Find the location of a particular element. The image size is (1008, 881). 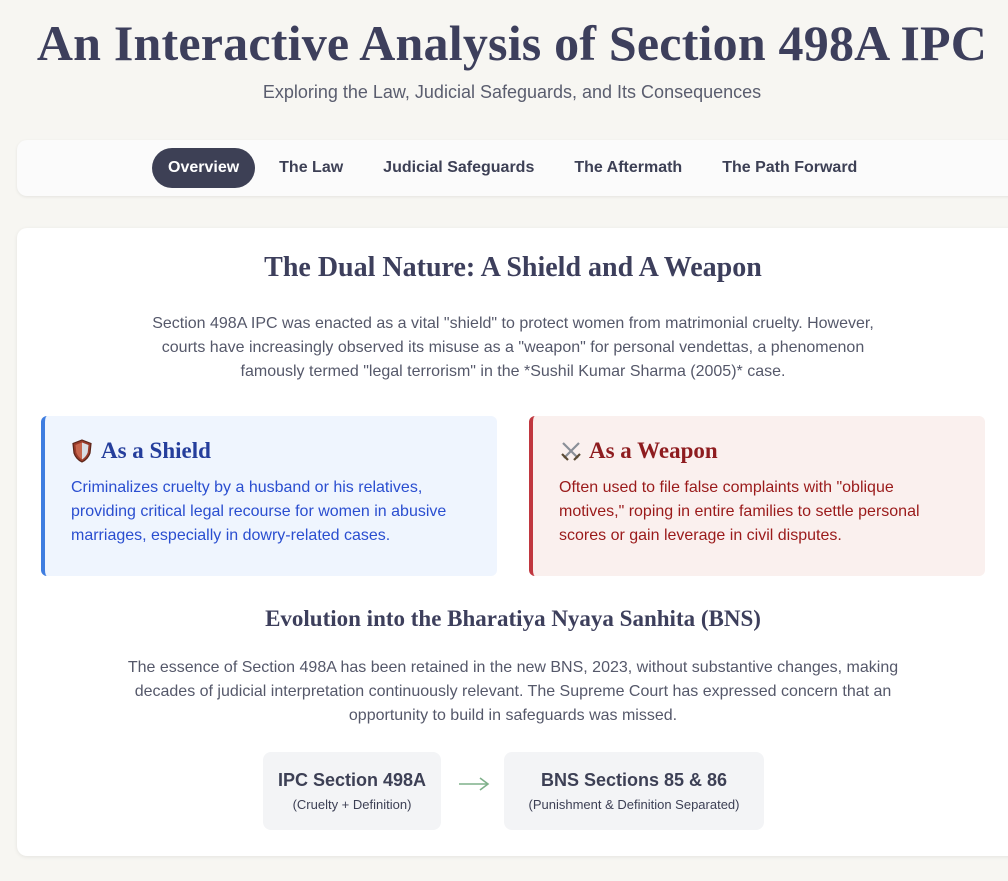

tab-the-path-forward: The Path Forward is located at coordinates (789, 168).